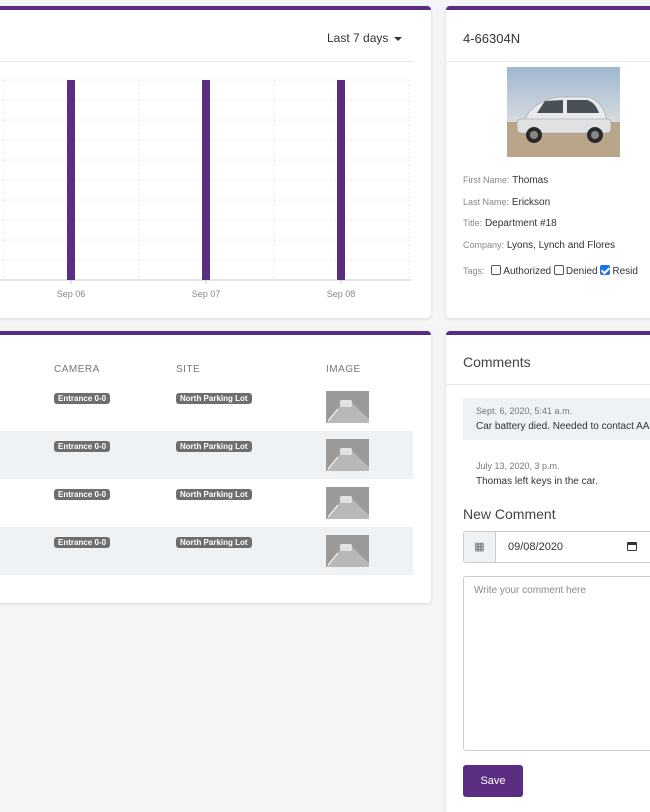 The width and height of the screenshot is (650, 812). Describe the element at coordinates (563, 426) in the screenshot. I see `comment-text: Car battery died. Needed to contact AA` at that location.